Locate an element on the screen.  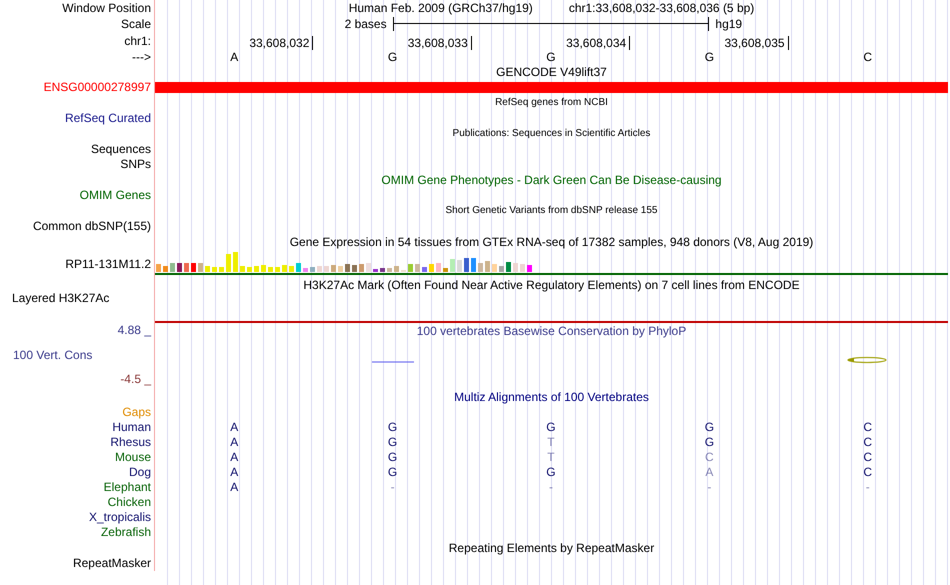
row-label: ---> is located at coordinates (141, 57).